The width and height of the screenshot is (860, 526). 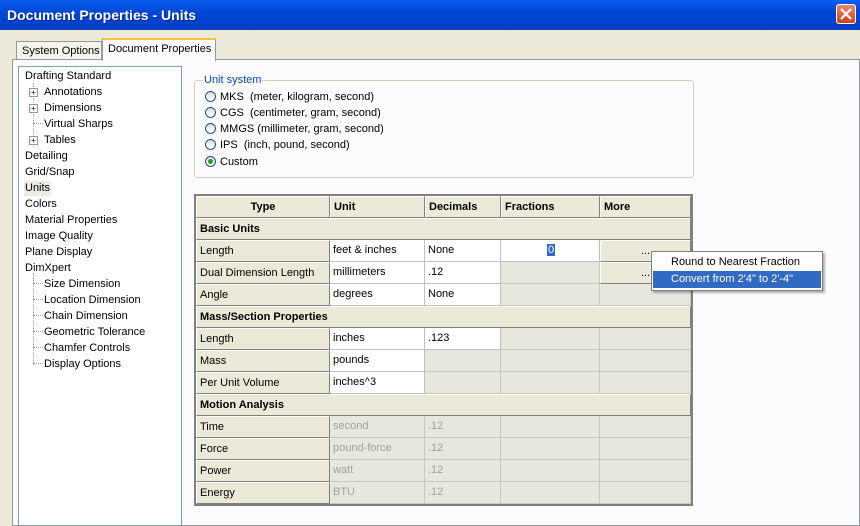 I want to click on radio-mmgs: MMGS (millimeter, gram, second), so click(x=294, y=130).